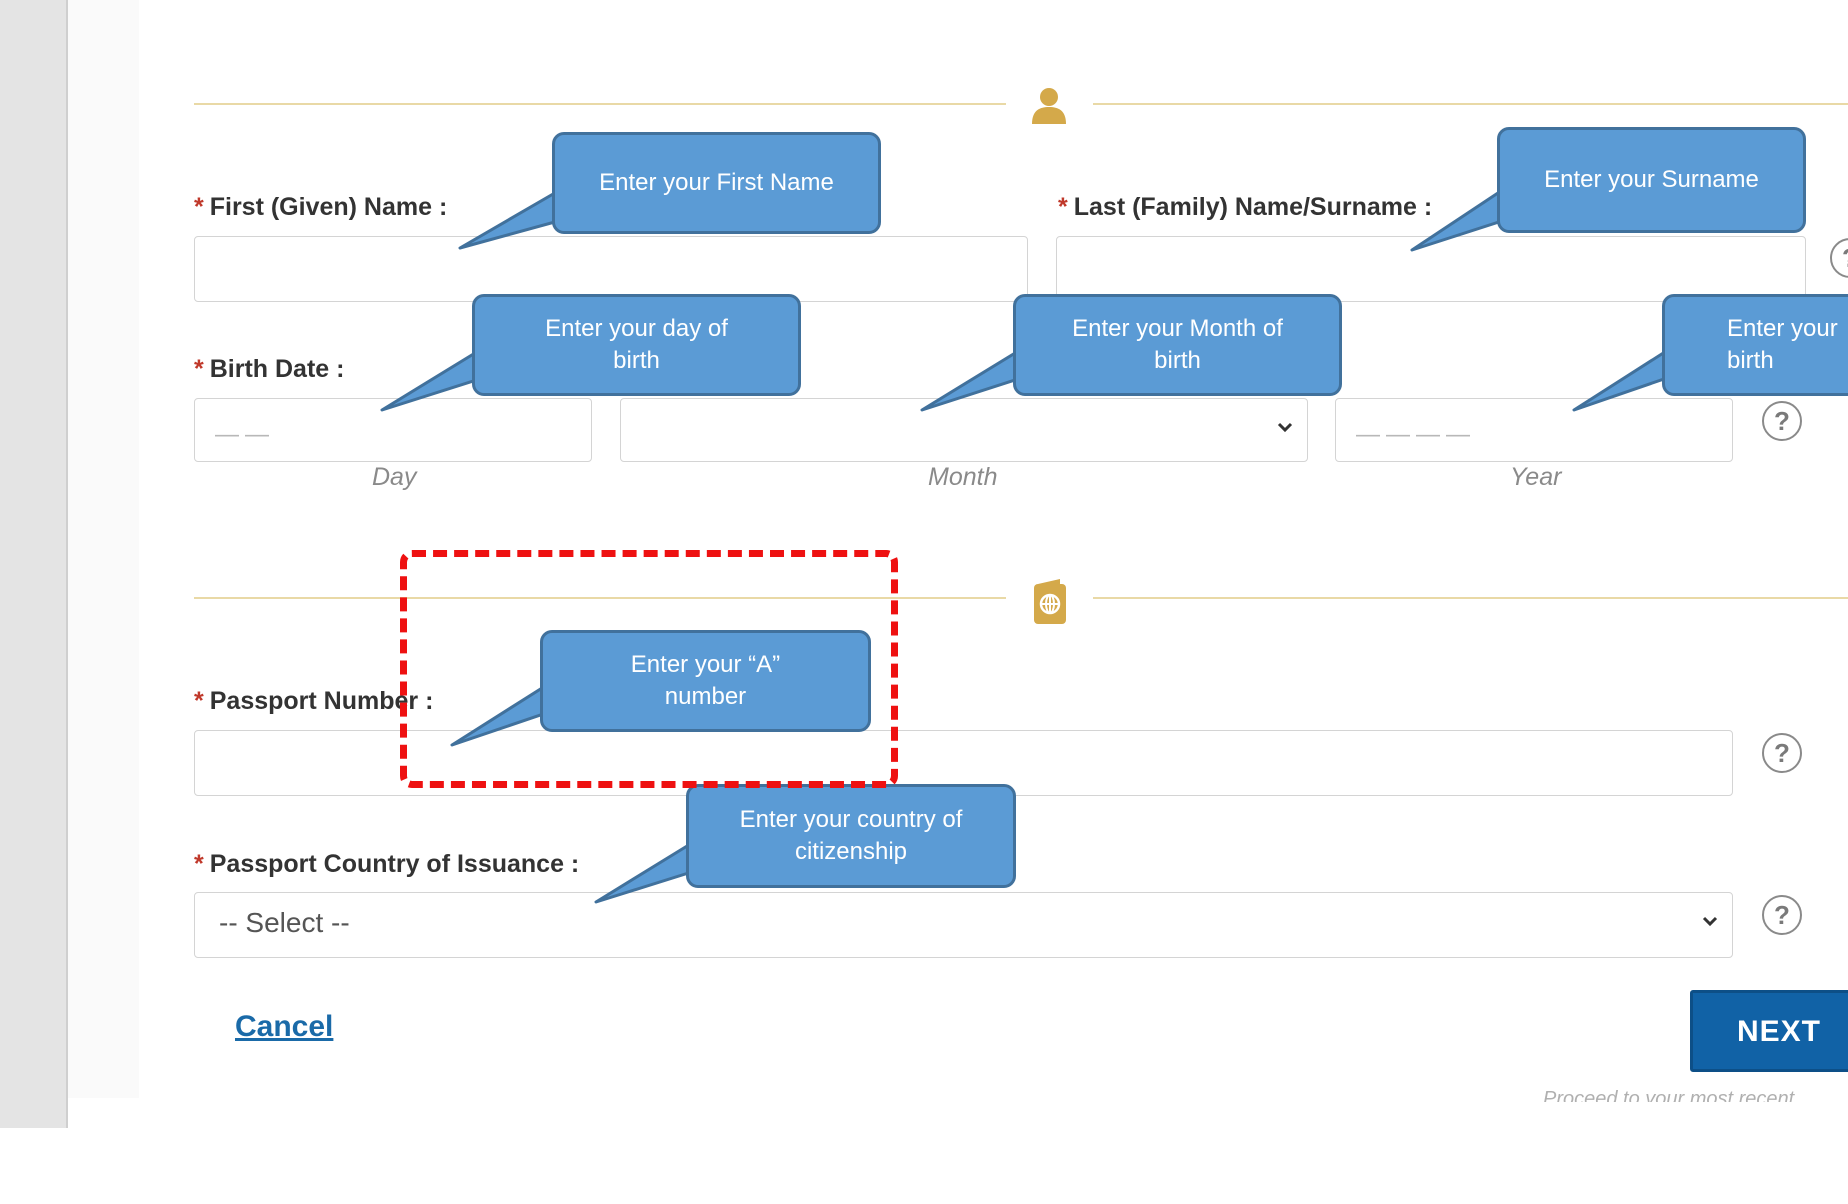 This screenshot has width=1848, height=1204. Describe the element at coordinates (1755, 345) in the screenshot. I see `callout-year: Enter your birth` at that location.